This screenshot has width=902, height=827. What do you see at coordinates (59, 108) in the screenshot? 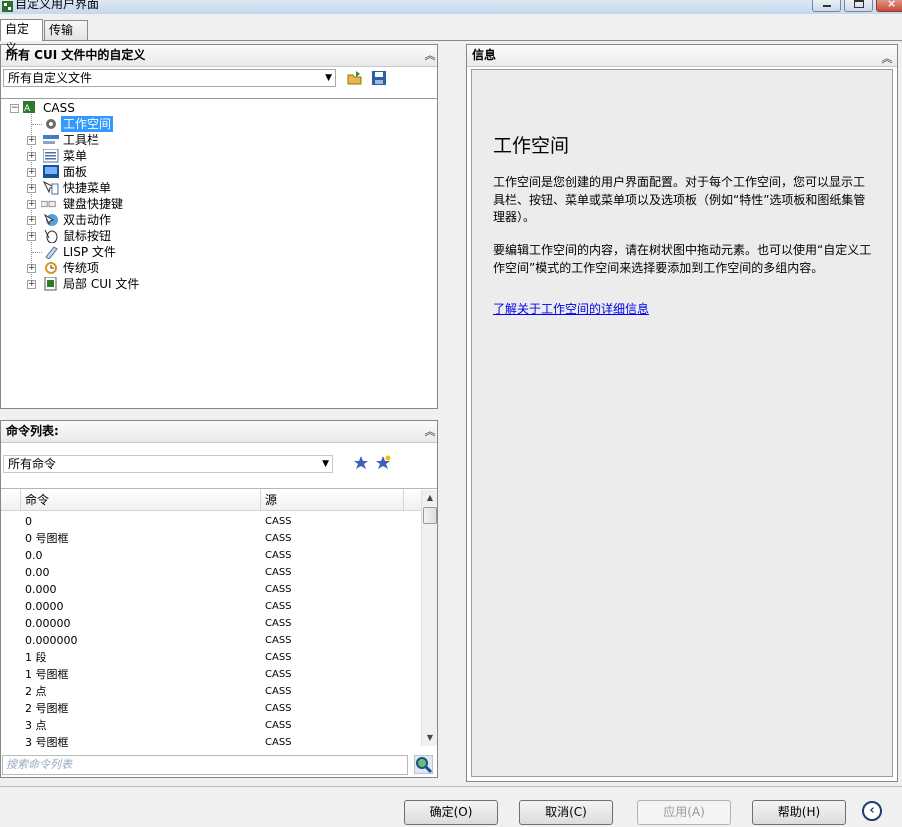
I see `tree-label: CASS` at bounding box center [59, 108].